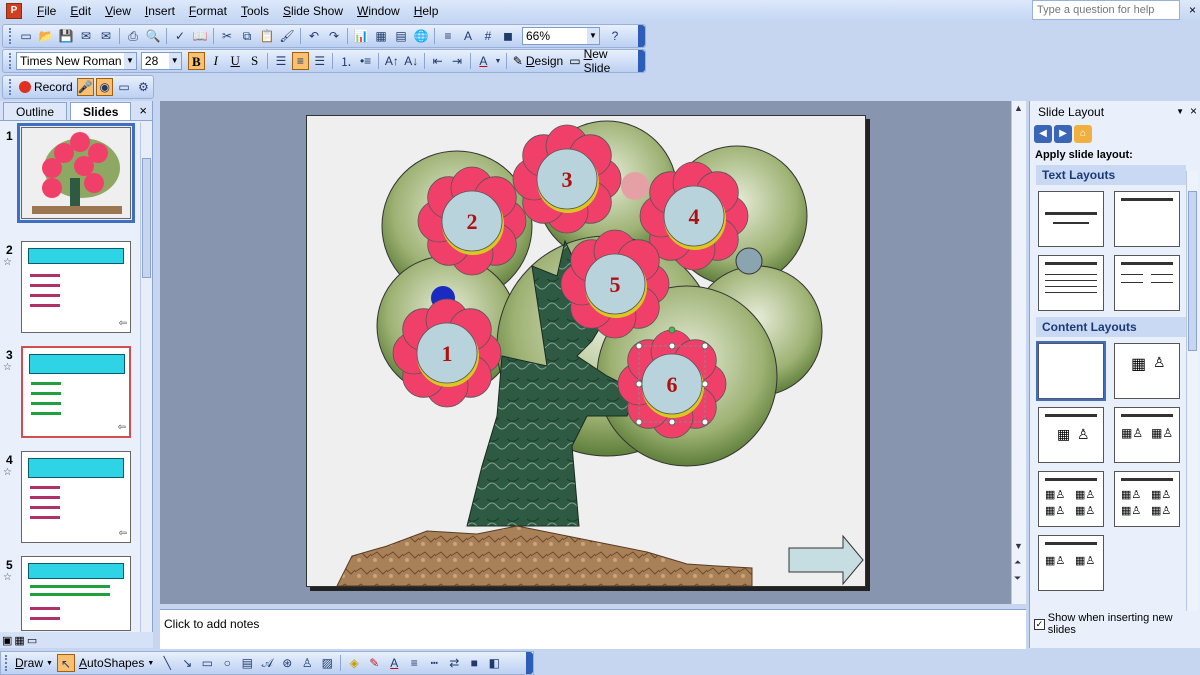 The height and width of the screenshot is (675, 1200). What do you see at coordinates (401, 36) in the screenshot?
I see `tables-borders-icon: ▤` at bounding box center [401, 36].